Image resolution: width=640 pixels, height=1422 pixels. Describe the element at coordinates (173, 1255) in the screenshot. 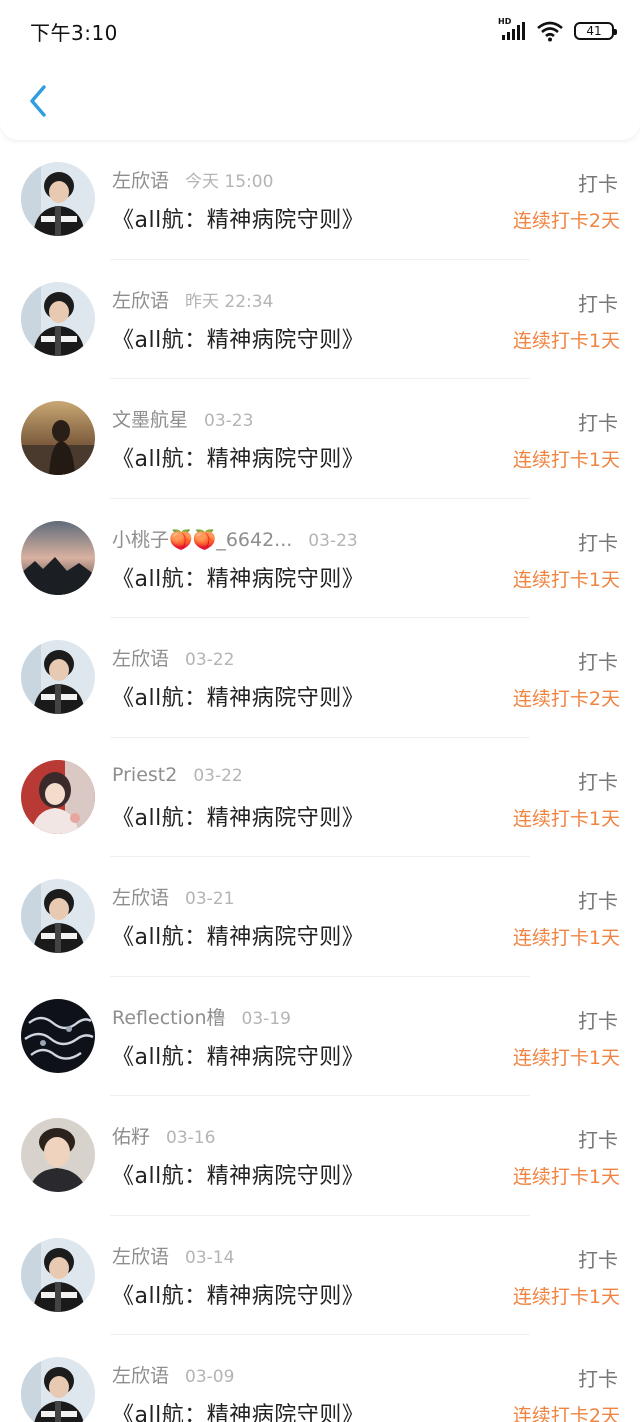

I see `entry-meta: 左欣语 03-14` at that location.